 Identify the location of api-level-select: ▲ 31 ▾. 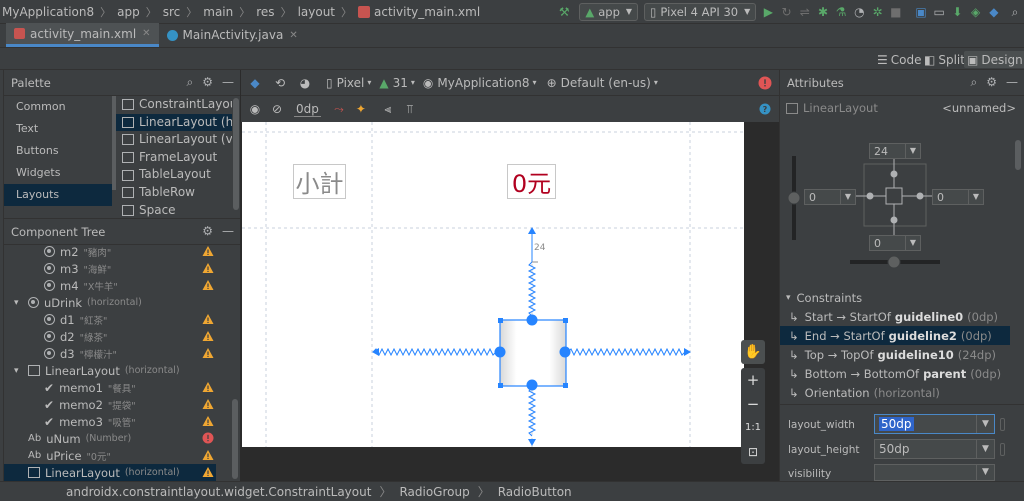
(397, 83).